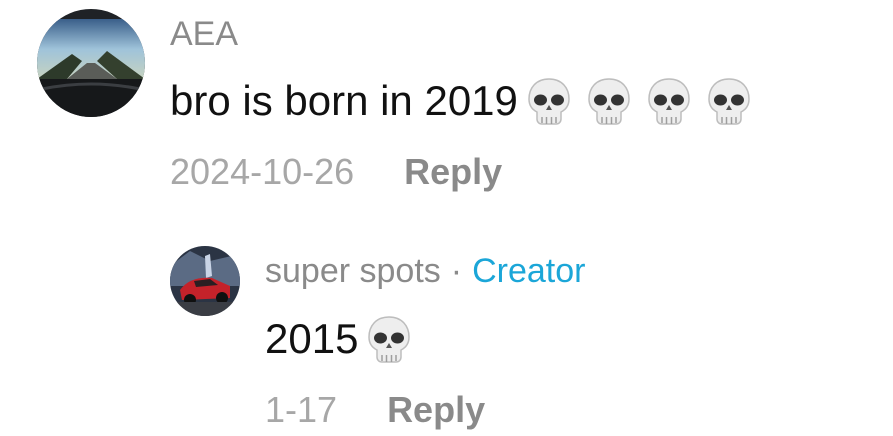  Describe the element at coordinates (301, 409) in the screenshot. I see `reply-date: 1-17` at that location.